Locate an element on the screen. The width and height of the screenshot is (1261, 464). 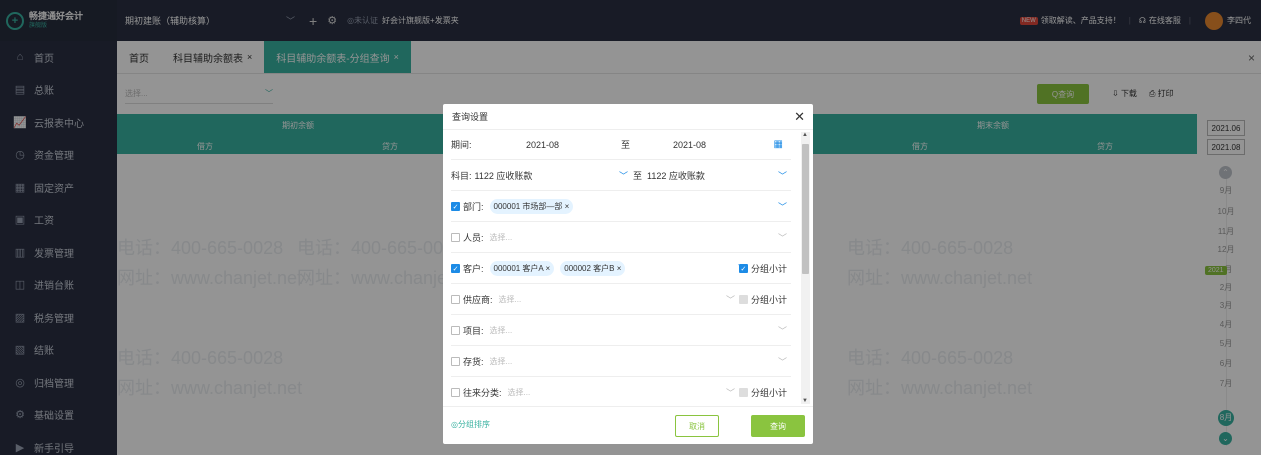
supplier-label: 供应商: is located at coordinates (478, 300).